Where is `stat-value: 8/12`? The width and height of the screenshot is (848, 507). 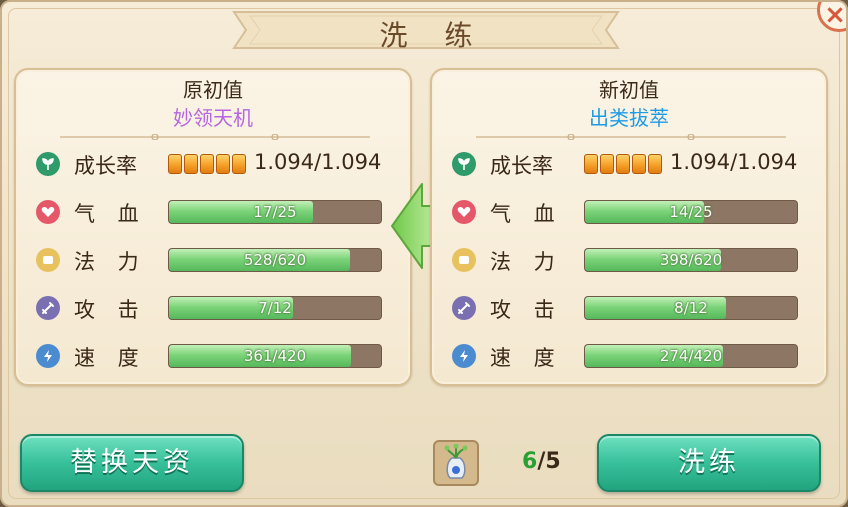
stat-value: 8/12 is located at coordinates (691, 308).